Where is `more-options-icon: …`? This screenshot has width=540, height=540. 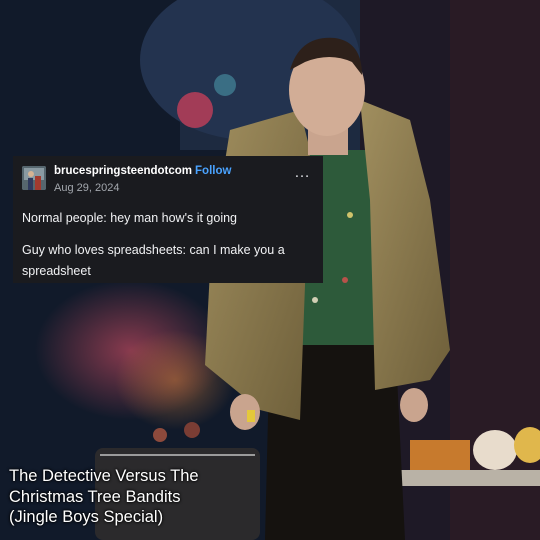 more-options-icon: … is located at coordinates (302, 173).